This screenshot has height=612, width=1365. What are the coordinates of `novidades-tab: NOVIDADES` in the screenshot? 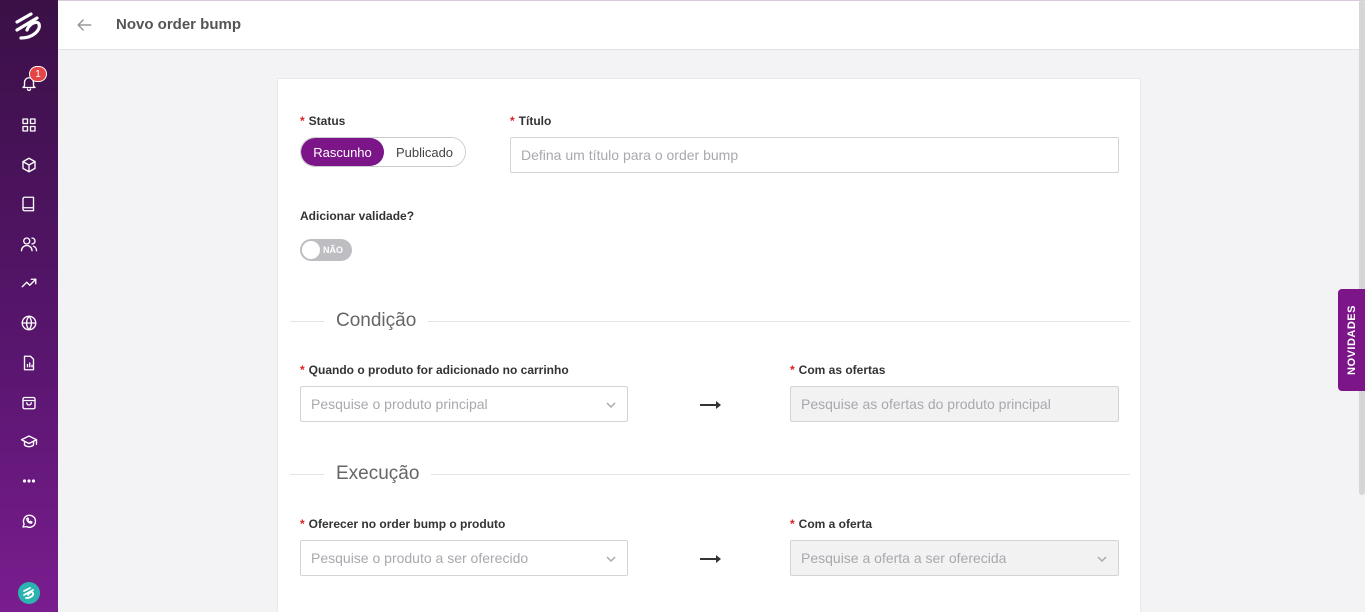 It's located at (1351, 340).